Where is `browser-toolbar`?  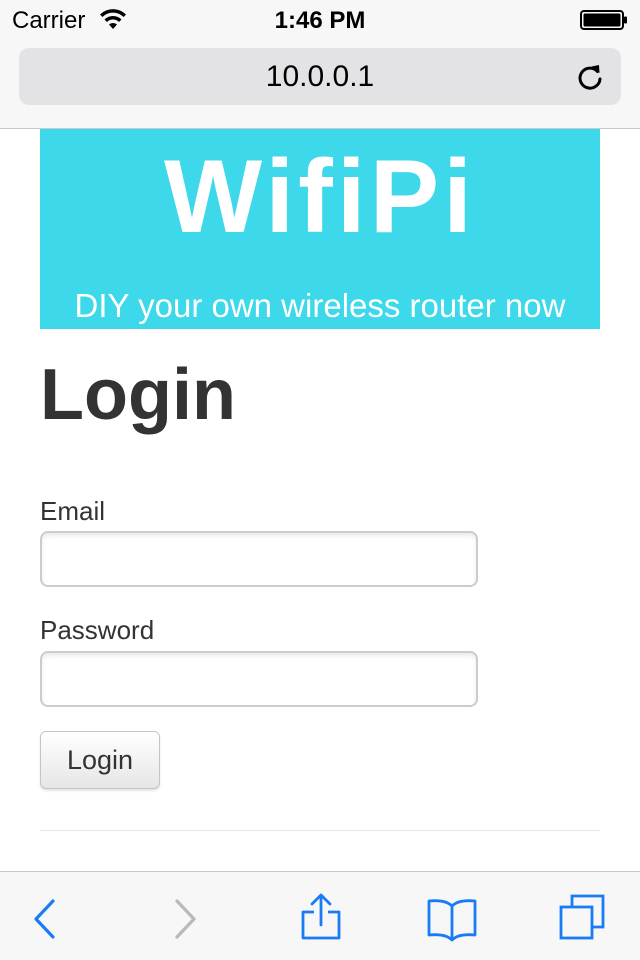 browser-toolbar is located at coordinates (320, 915).